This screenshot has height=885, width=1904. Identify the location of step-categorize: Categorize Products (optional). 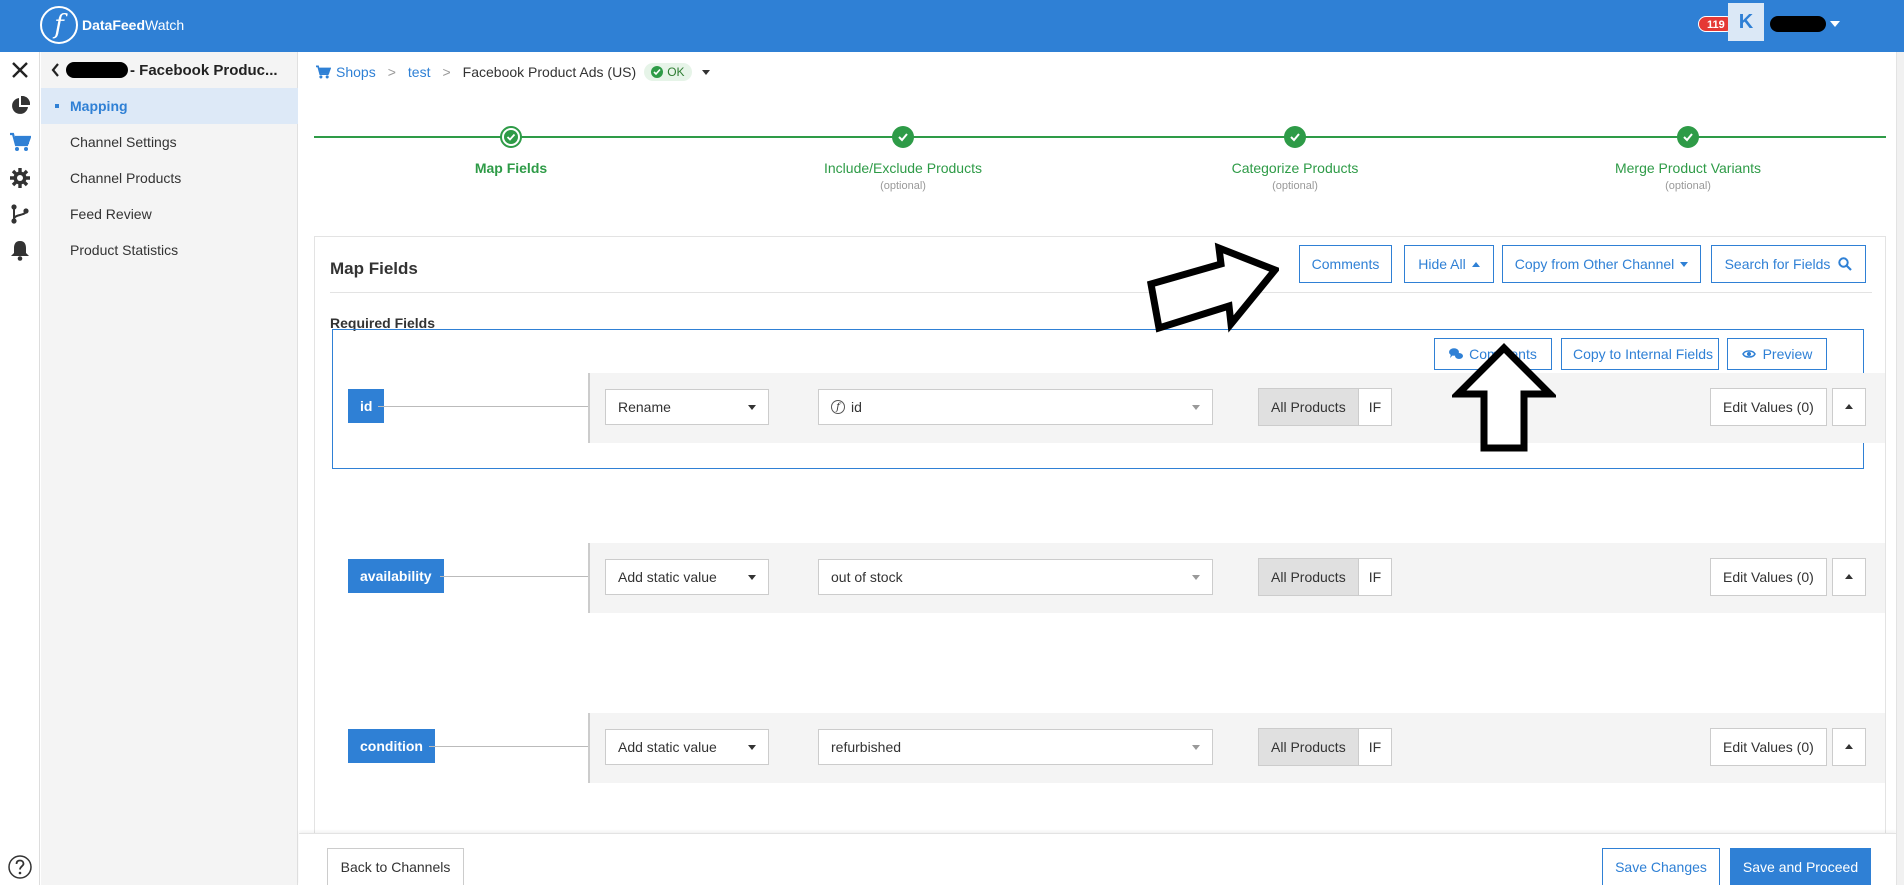
(1295, 159).